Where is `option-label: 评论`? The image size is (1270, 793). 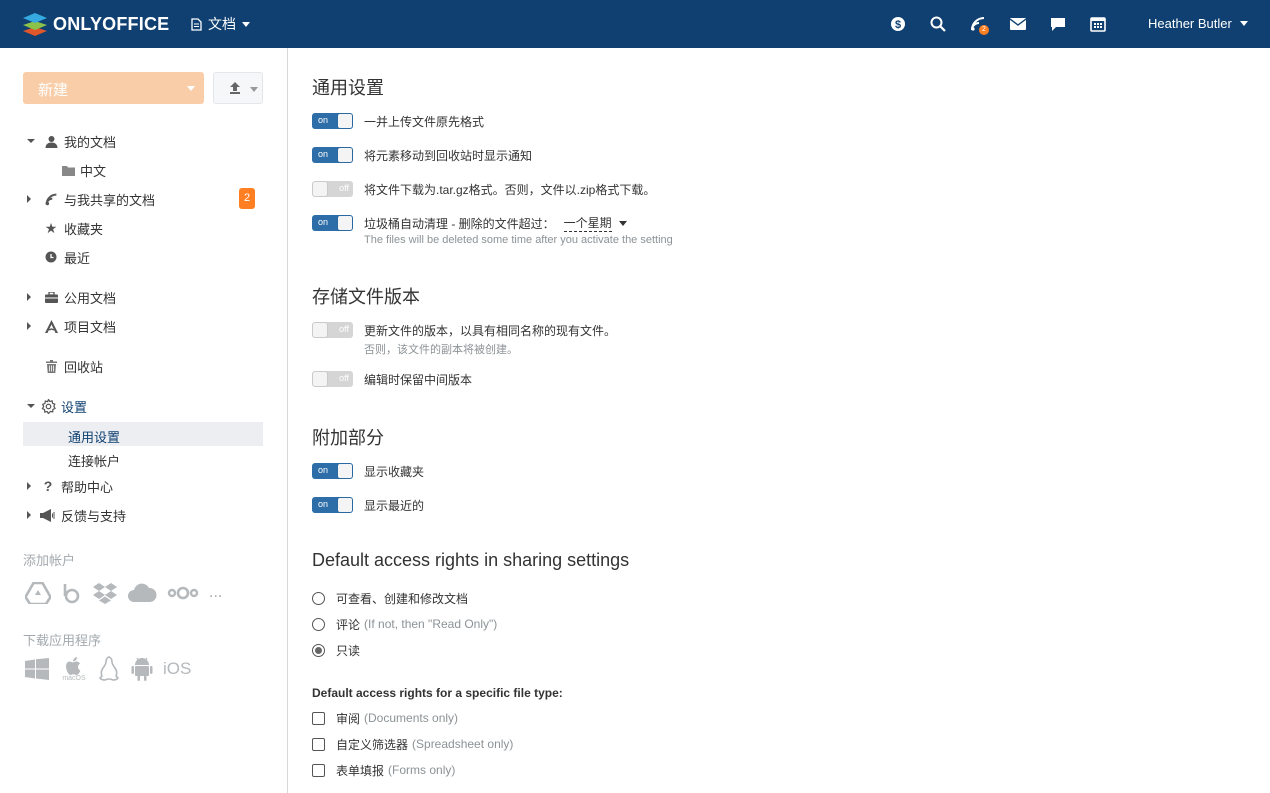
option-label: 评论 is located at coordinates (348, 624).